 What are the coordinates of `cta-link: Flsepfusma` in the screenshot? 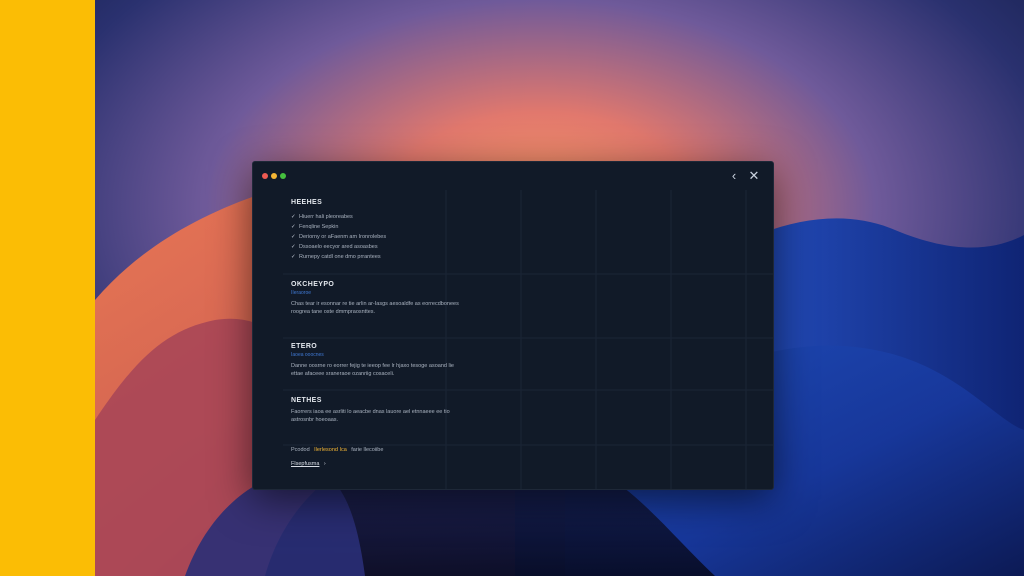 It's located at (305, 464).